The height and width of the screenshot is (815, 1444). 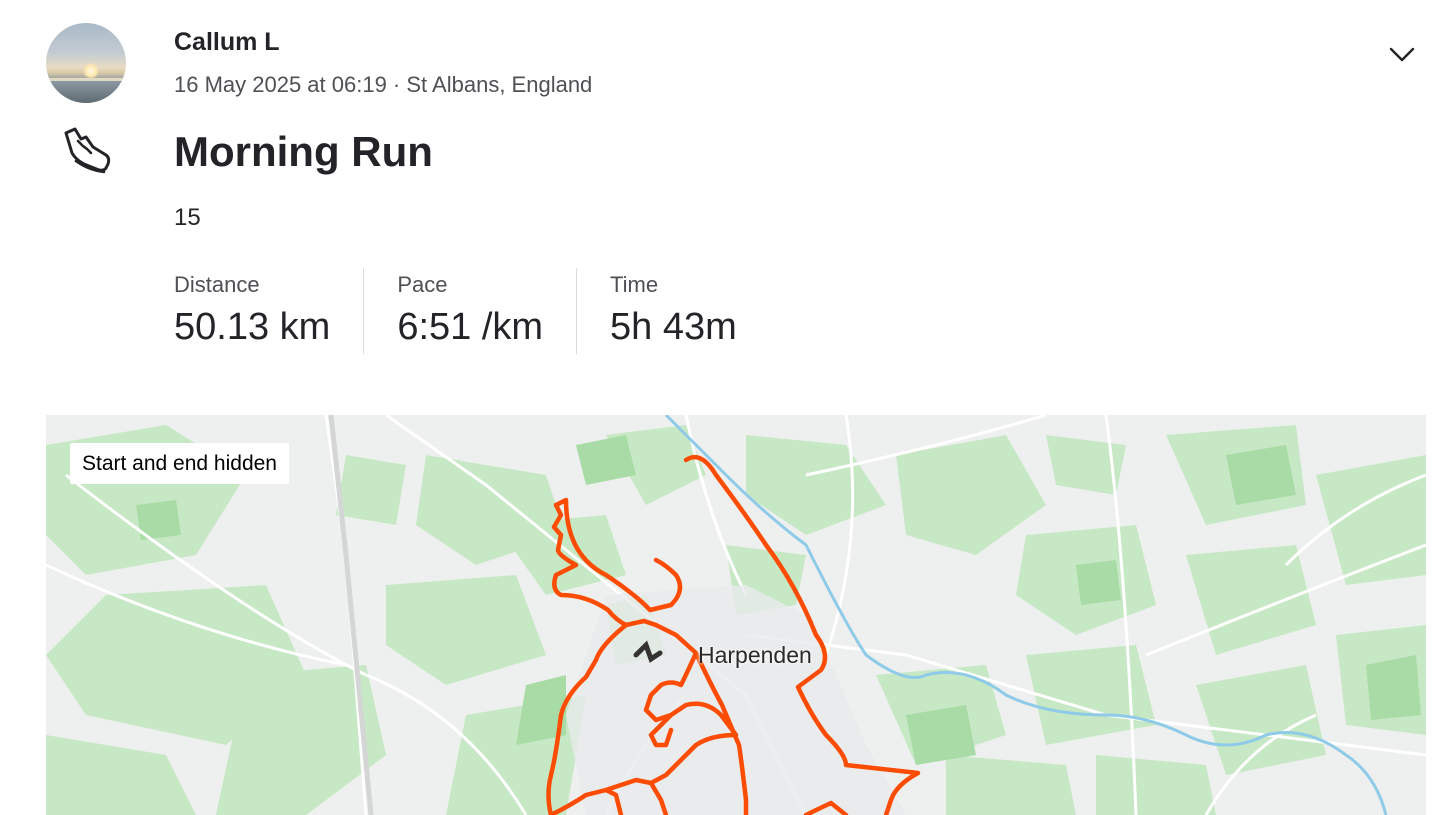 I want to click on stat-value: 6:51 /km, so click(x=470, y=327).